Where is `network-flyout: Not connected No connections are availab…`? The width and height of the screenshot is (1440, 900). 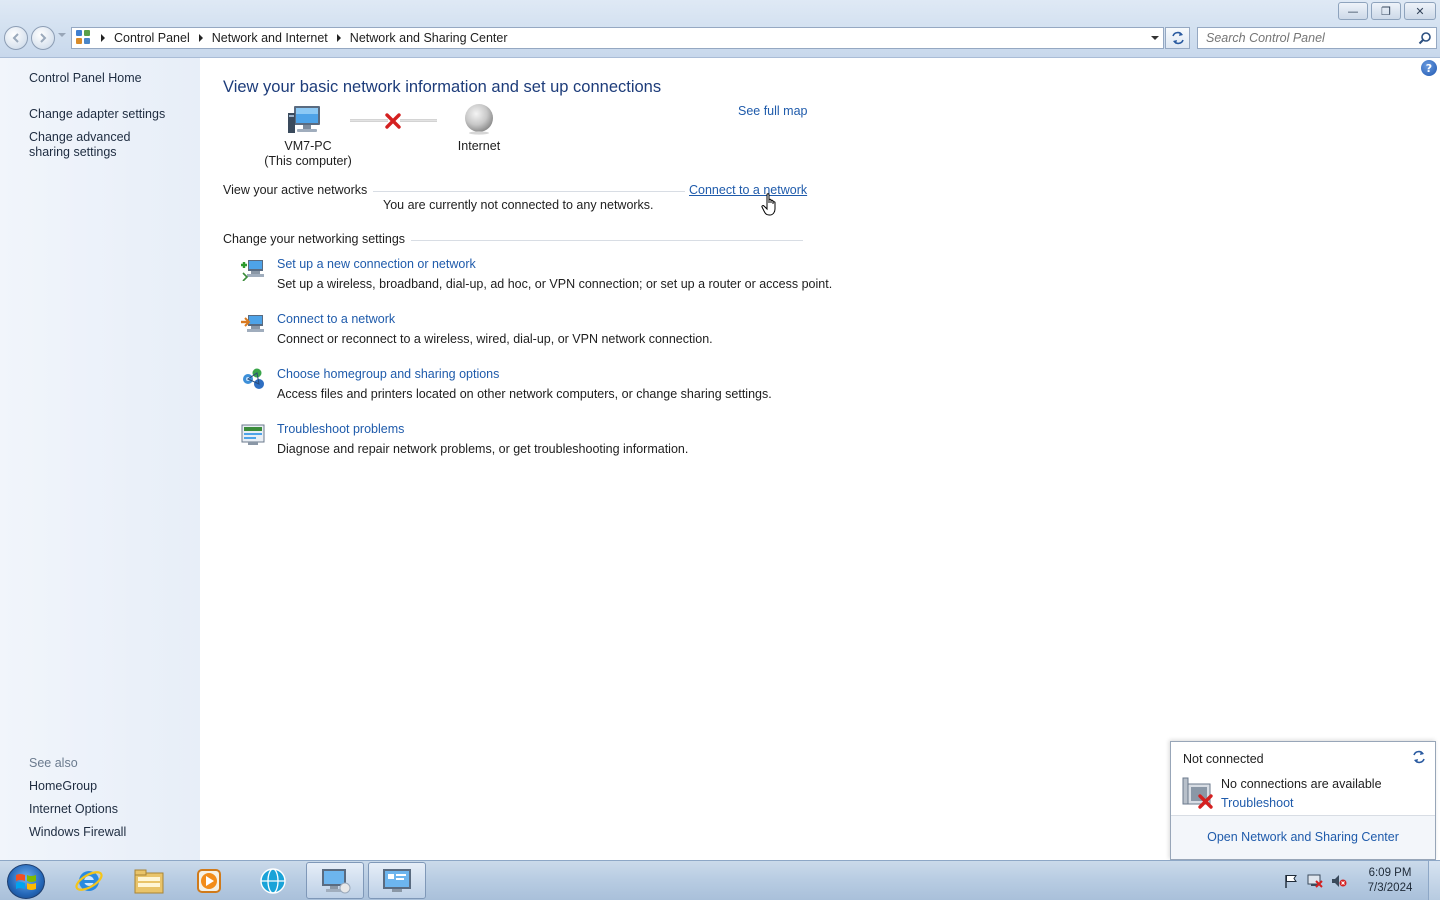
network-flyout: Not connected No connections are availab… is located at coordinates (1303, 800).